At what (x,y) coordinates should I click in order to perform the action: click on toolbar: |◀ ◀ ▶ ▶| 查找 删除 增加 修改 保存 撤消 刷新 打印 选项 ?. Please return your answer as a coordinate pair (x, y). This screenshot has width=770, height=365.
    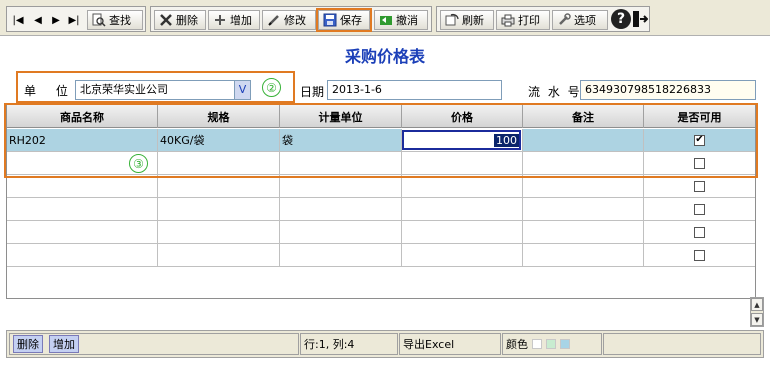
    Looking at the image, I should click on (385, 18).